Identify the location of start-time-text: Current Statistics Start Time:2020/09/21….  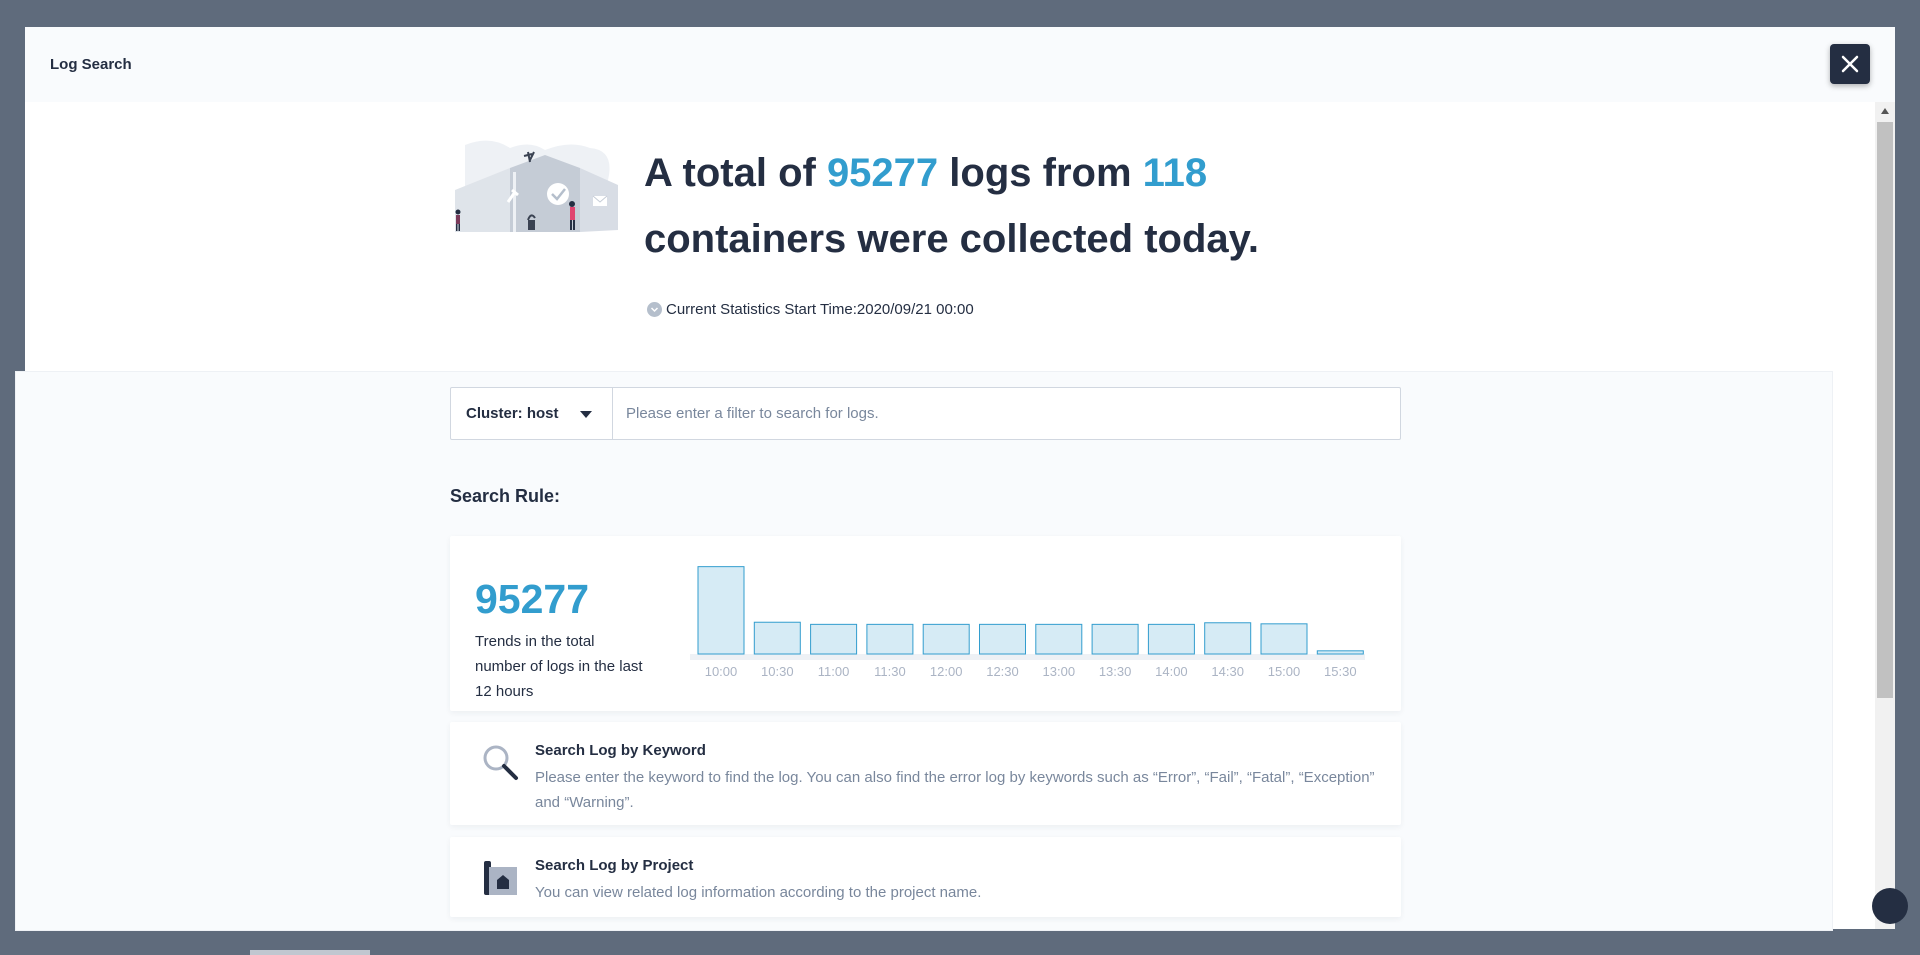
(820, 309).